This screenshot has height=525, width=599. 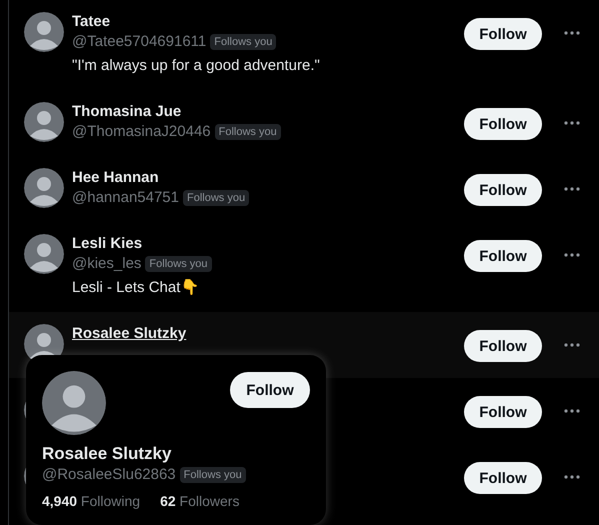 I want to click on user-name: Hee Hannan, so click(x=115, y=178).